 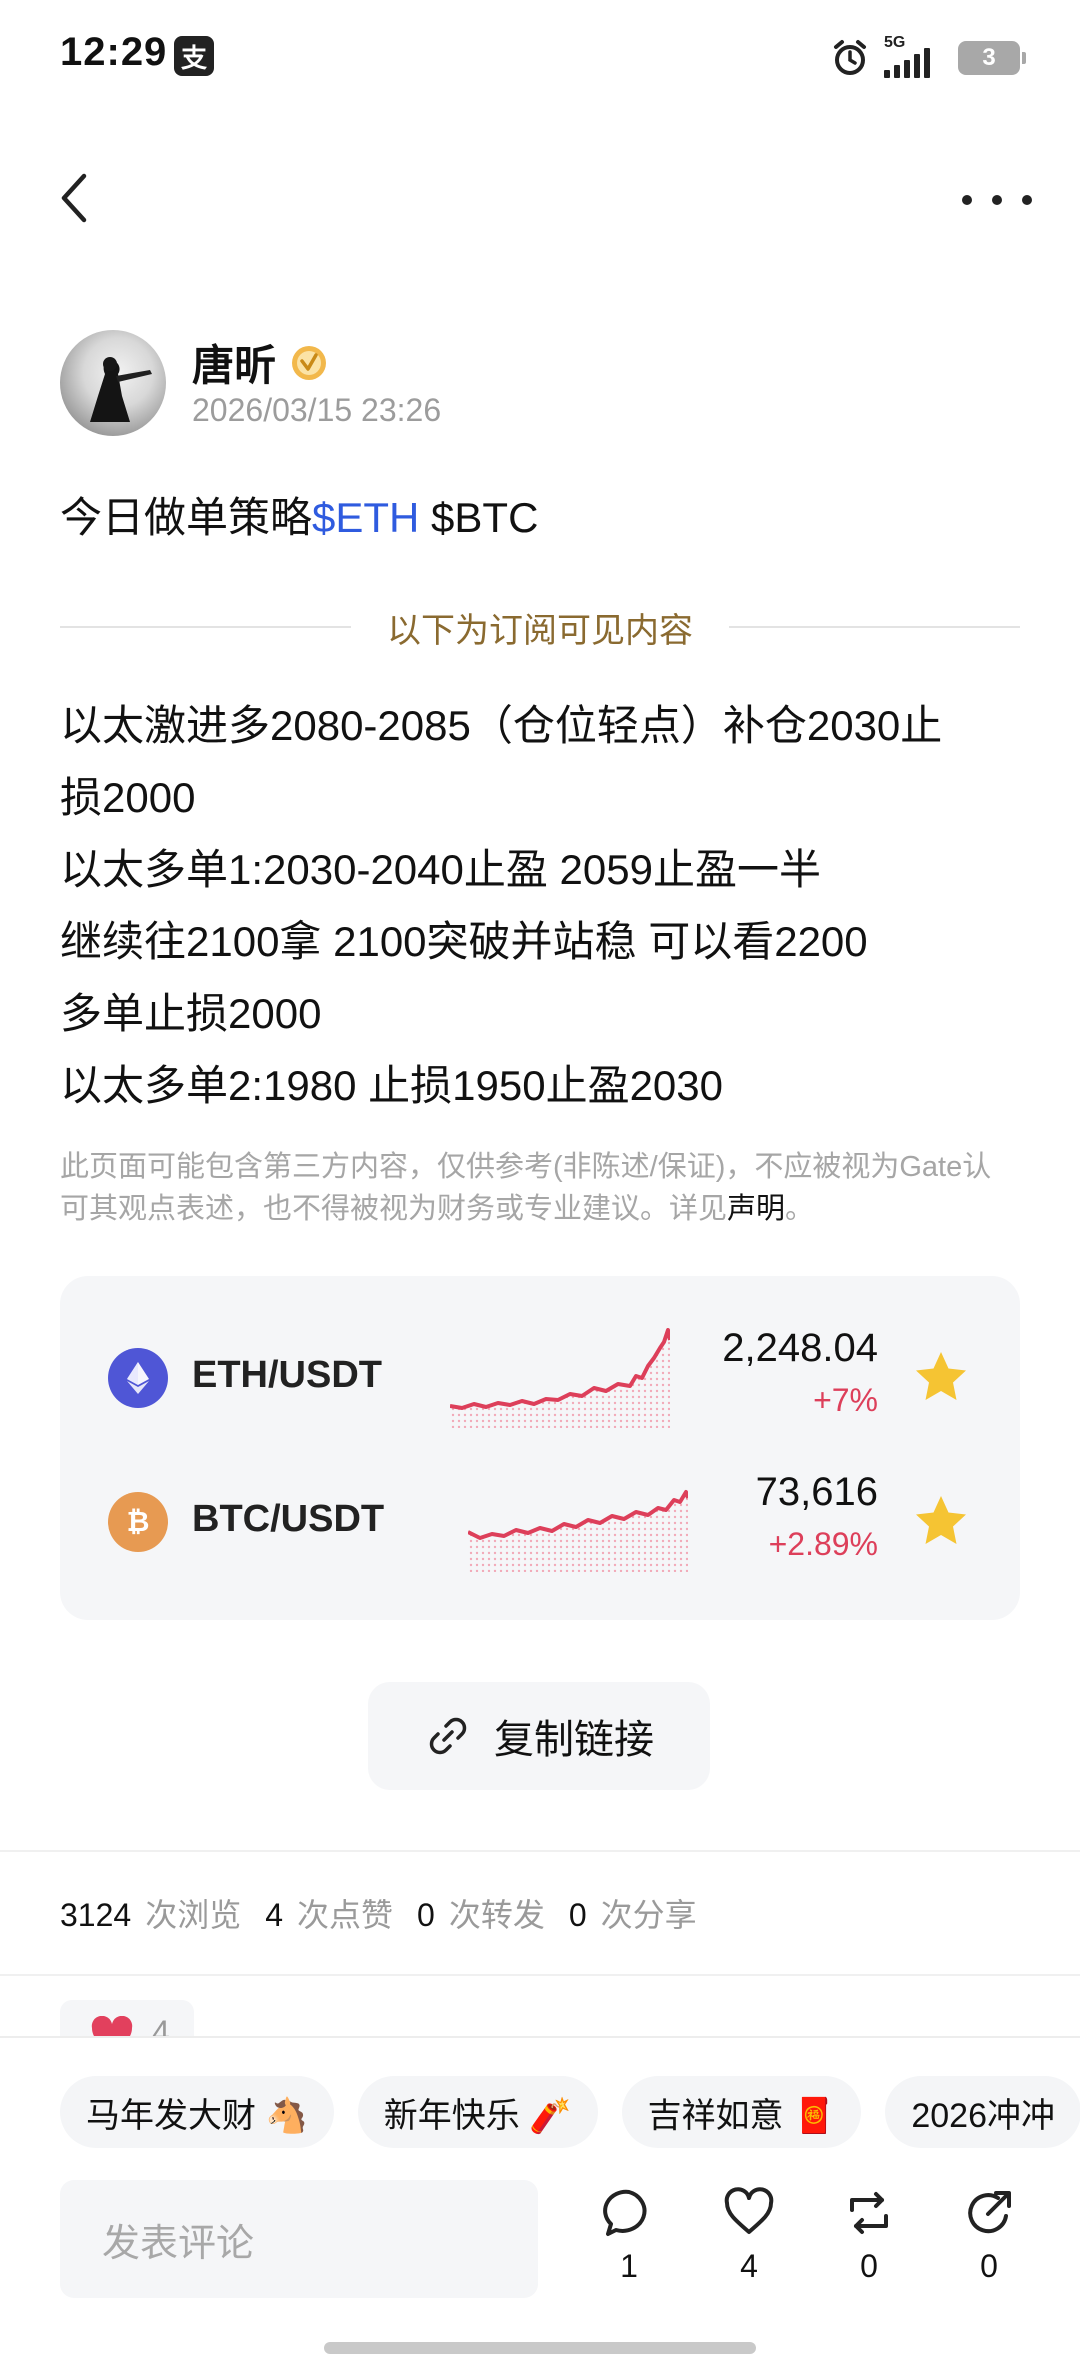 What do you see at coordinates (440, 869) in the screenshot?
I see `body-line: 以太多单1:2030-2040止盈 2059止盈一半` at bounding box center [440, 869].